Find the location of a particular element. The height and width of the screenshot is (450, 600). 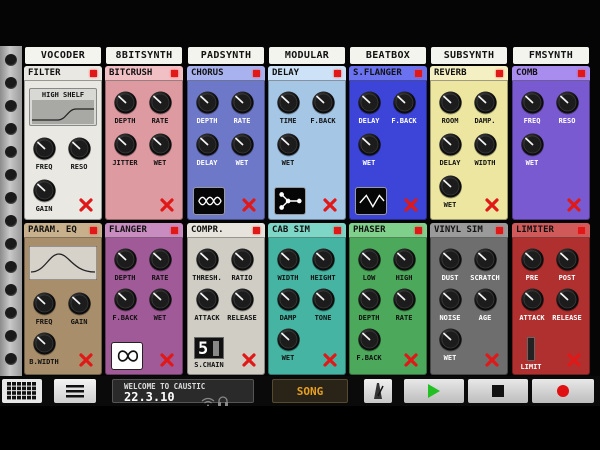

knob-high is located at coordinates (404, 259).